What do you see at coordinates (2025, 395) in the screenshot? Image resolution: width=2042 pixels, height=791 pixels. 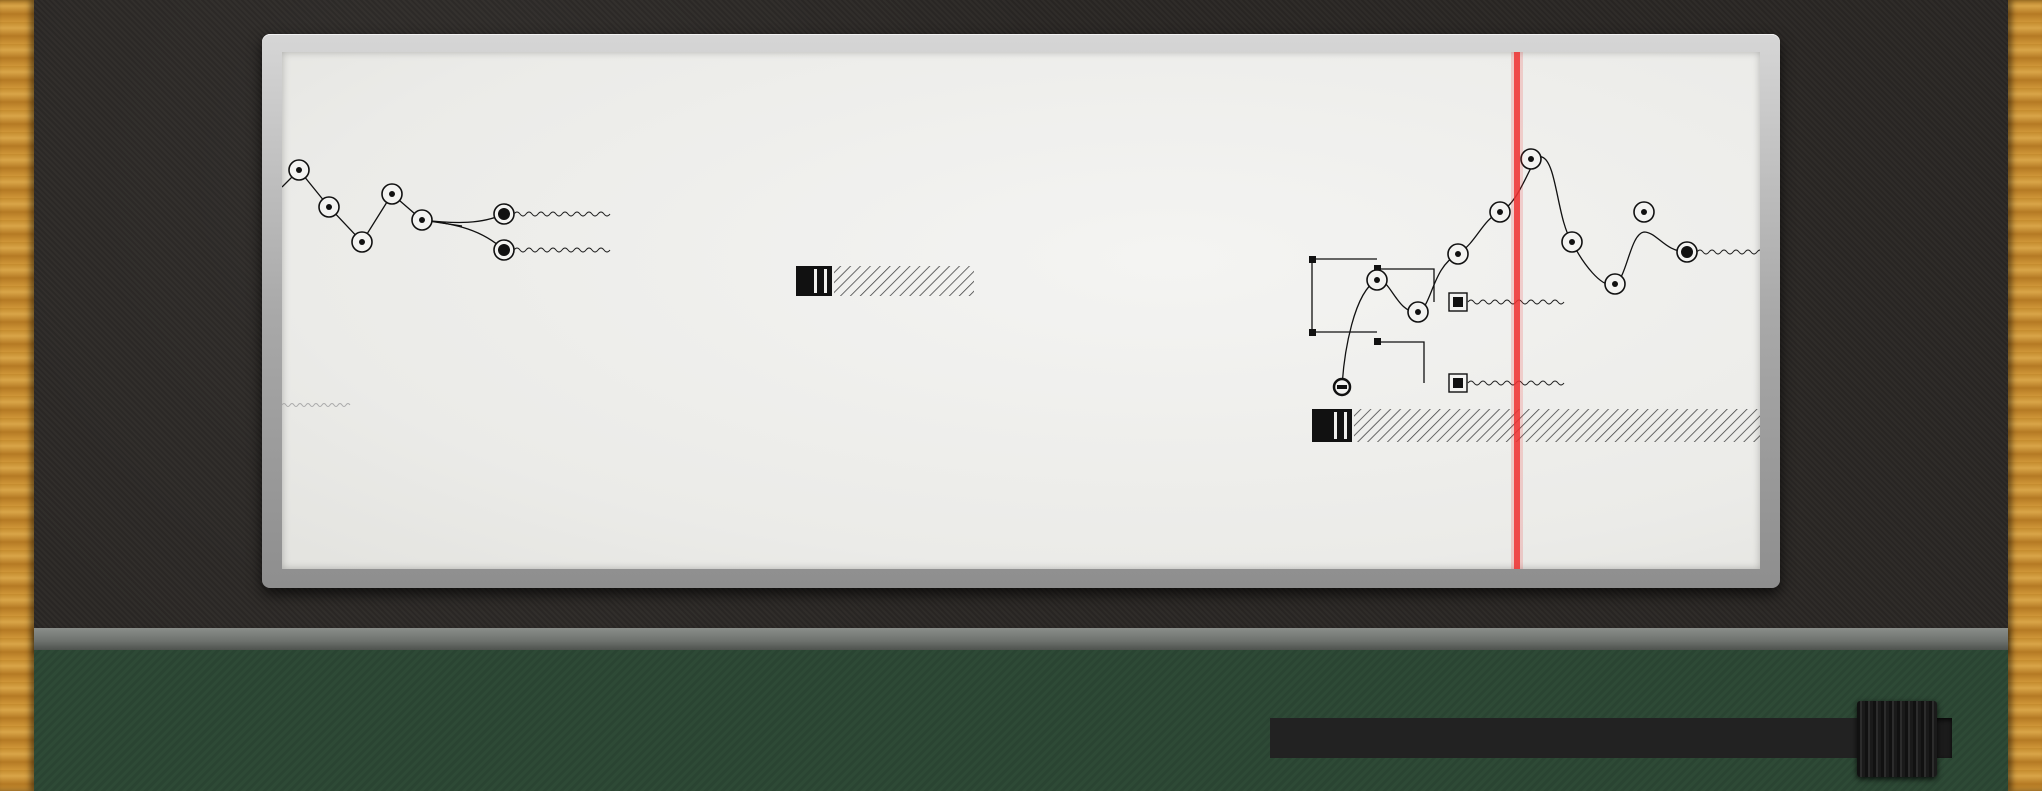 I see `wood-frame-right` at bounding box center [2025, 395].